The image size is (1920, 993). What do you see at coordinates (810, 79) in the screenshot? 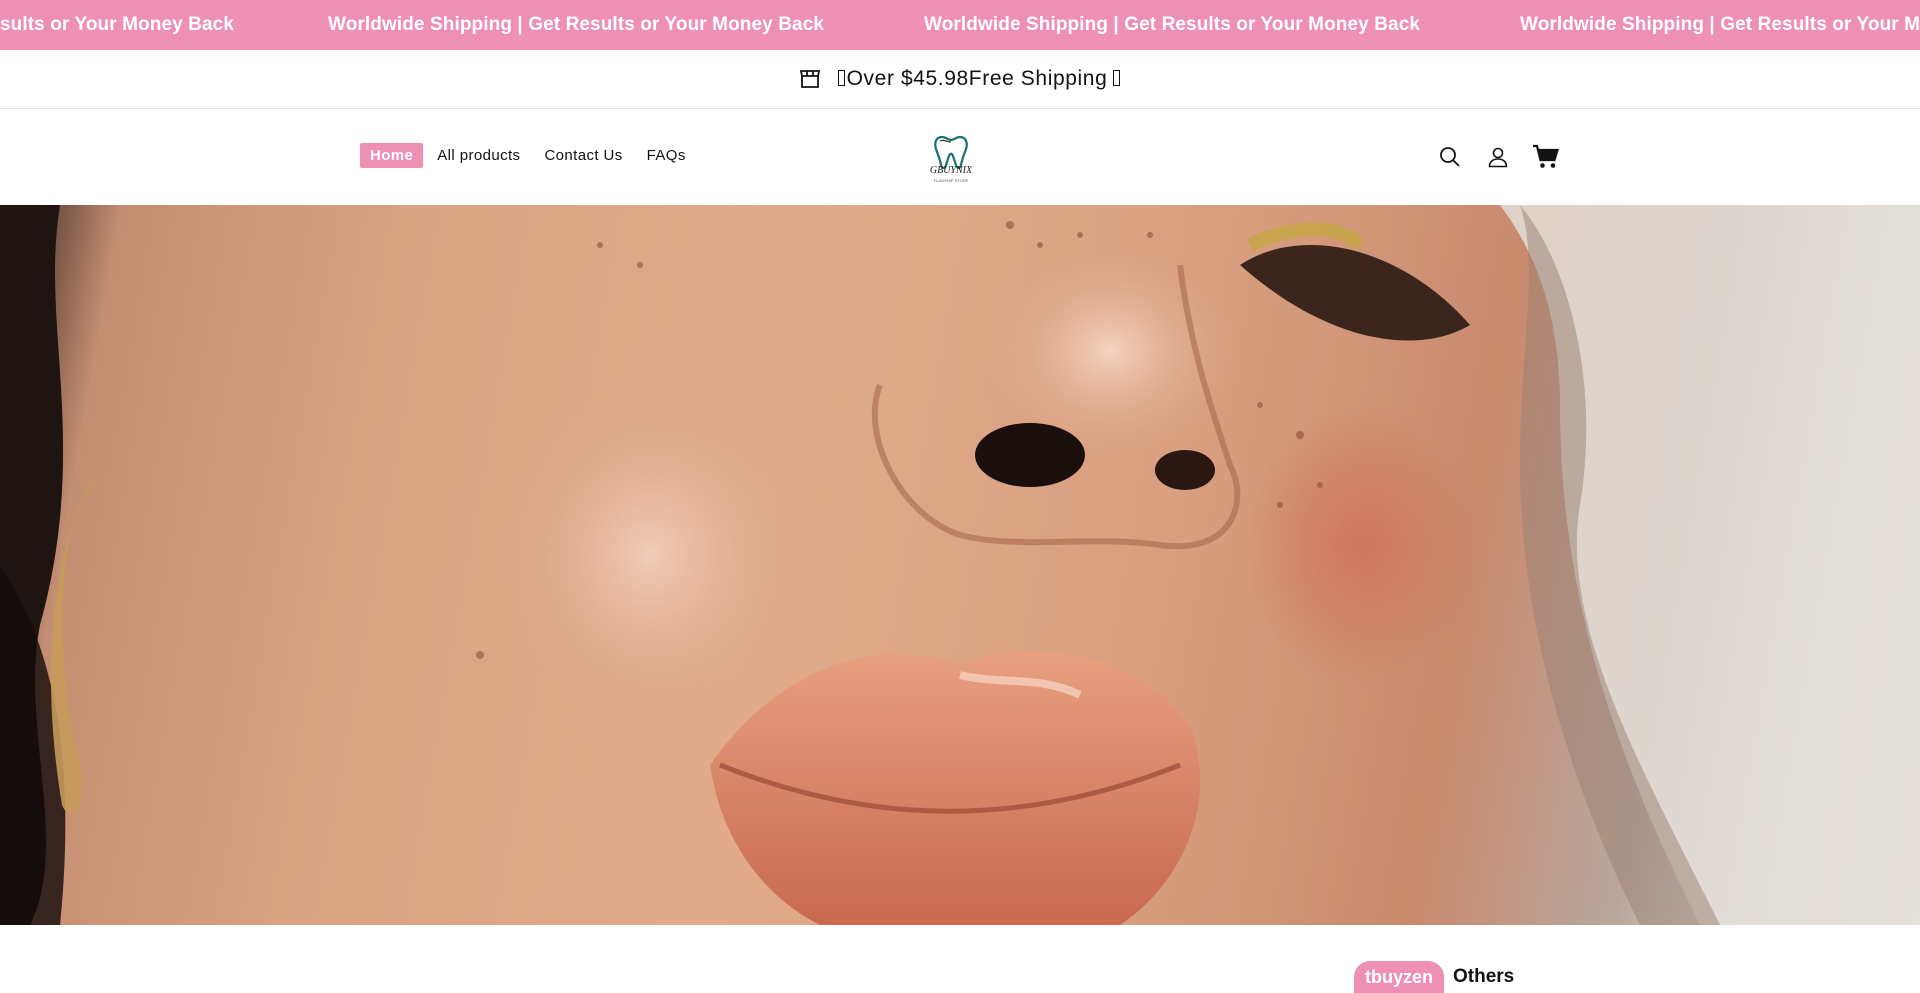
I see `store-icon` at bounding box center [810, 79].